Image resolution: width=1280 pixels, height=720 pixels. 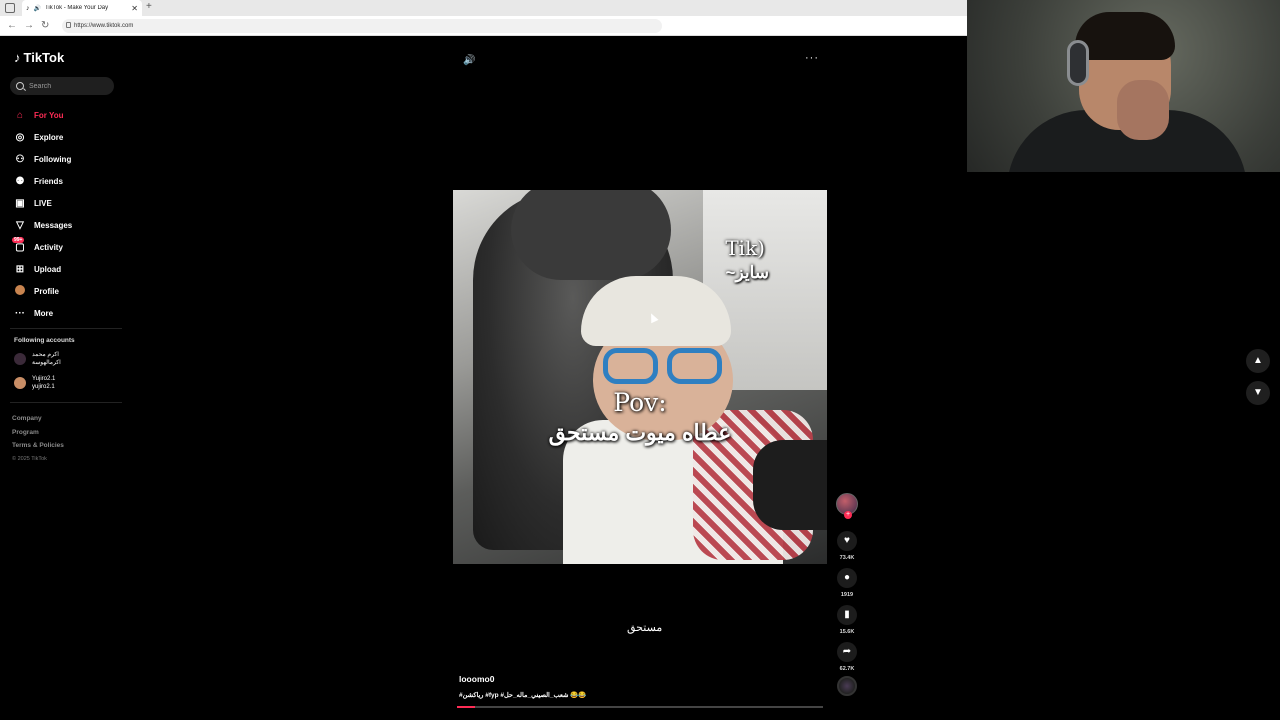 What do you see at coordinates (38, 419) in the screenshot?
I see `footer-link-company: Company` at bounding box center [38, 419].